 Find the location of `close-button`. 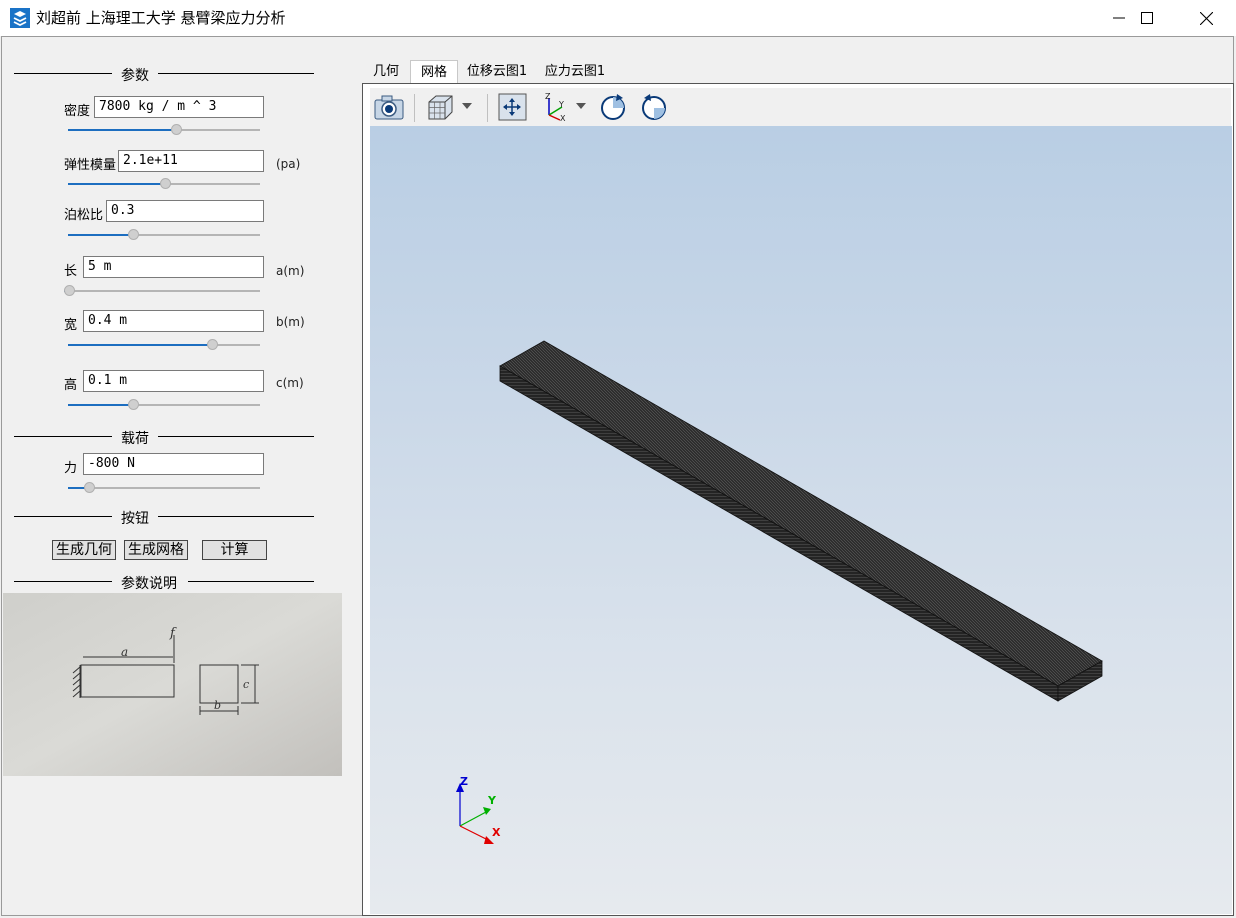

close-button is located at coordinates (1206, 18).